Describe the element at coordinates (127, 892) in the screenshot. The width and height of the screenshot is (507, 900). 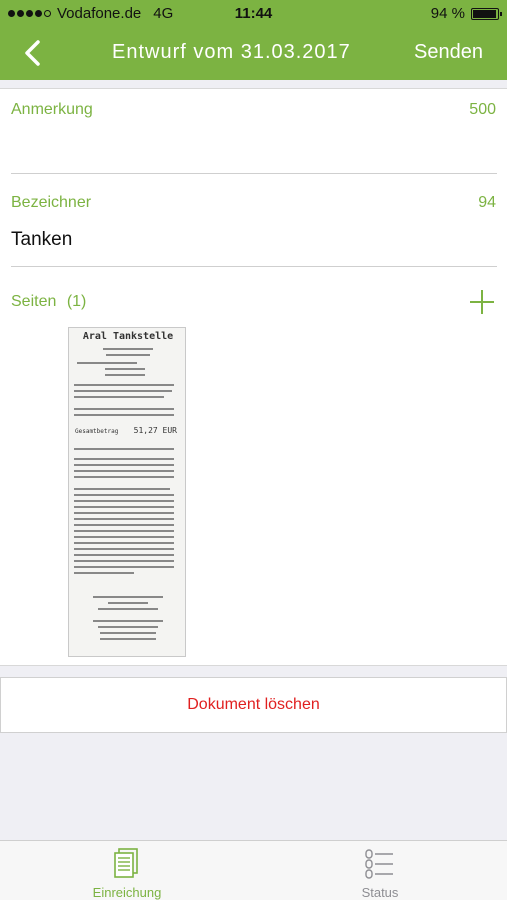
I see `tab-einreichung-label: Einreichung` at that location.